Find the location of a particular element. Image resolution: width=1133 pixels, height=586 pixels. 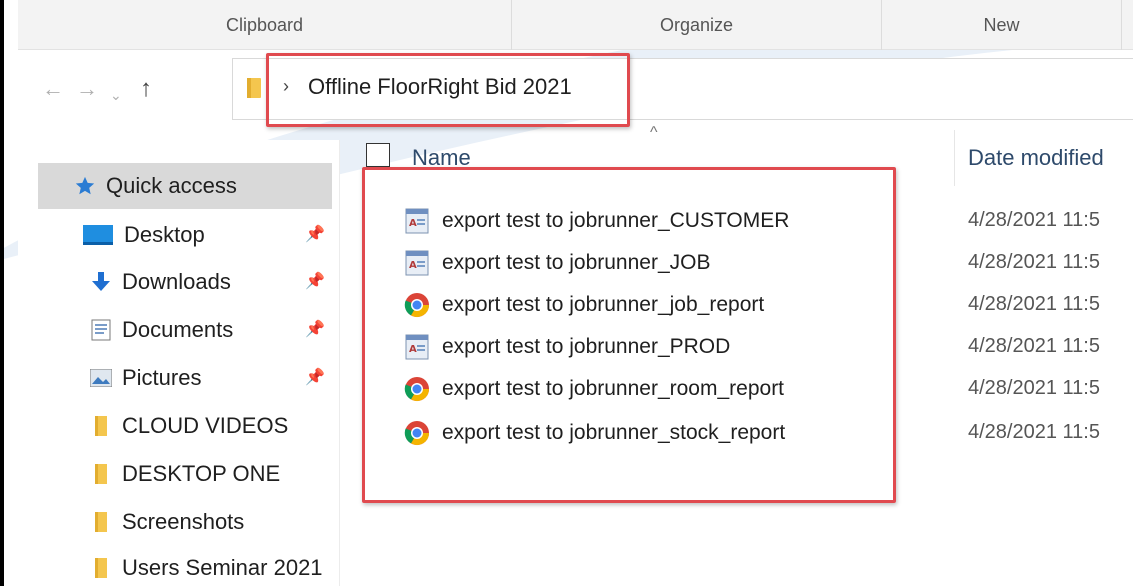

sidebar-item-label: Desktop is located at coordinates (164, 234).